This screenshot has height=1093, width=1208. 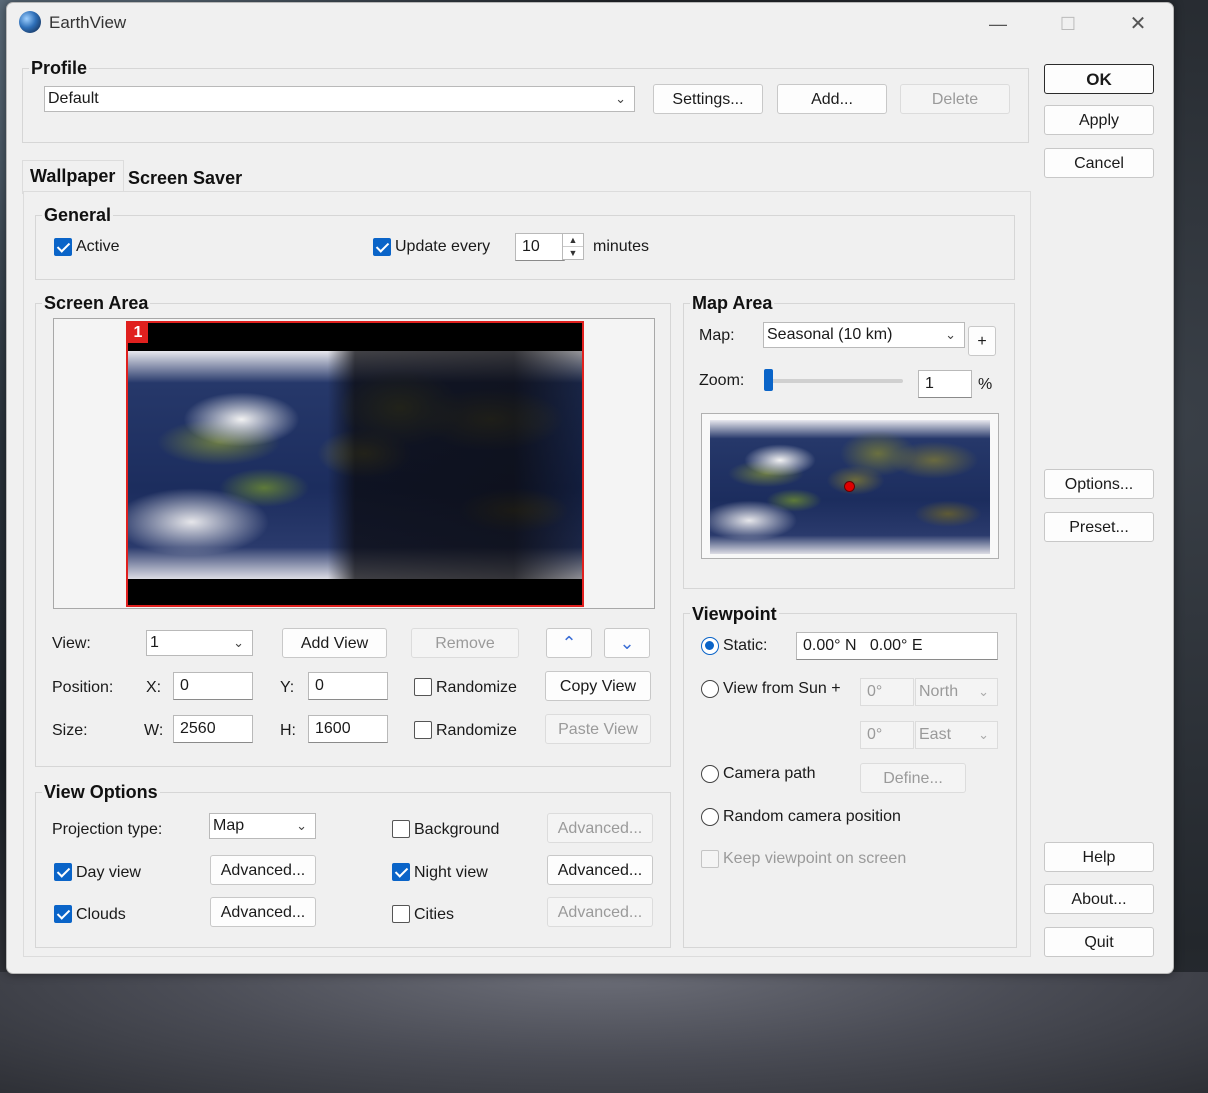 I want to click on projection-type-value: Map, so click(x=229, y=825).